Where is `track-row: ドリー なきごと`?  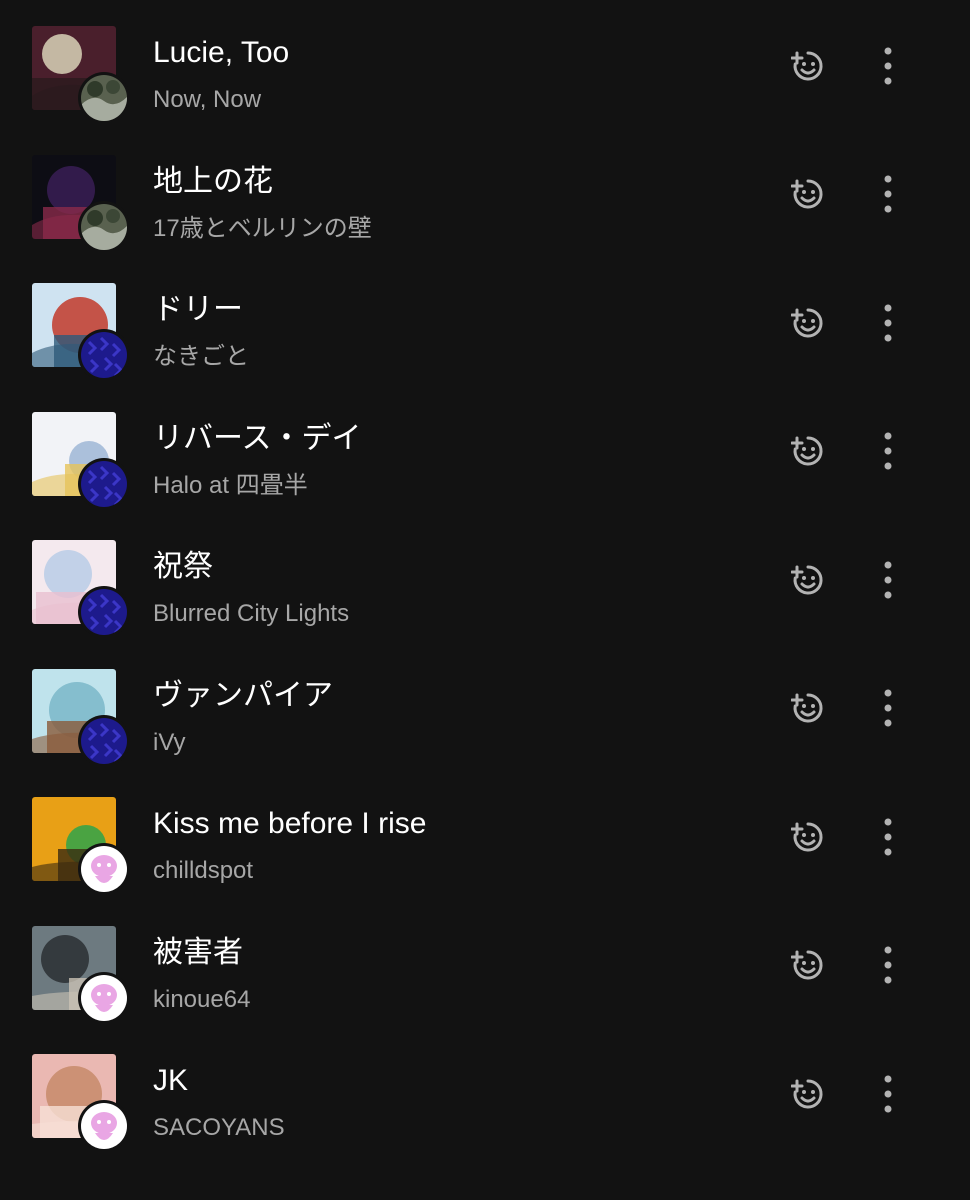 track-row: ドリー なきごと is located at coordinates (485, 321).